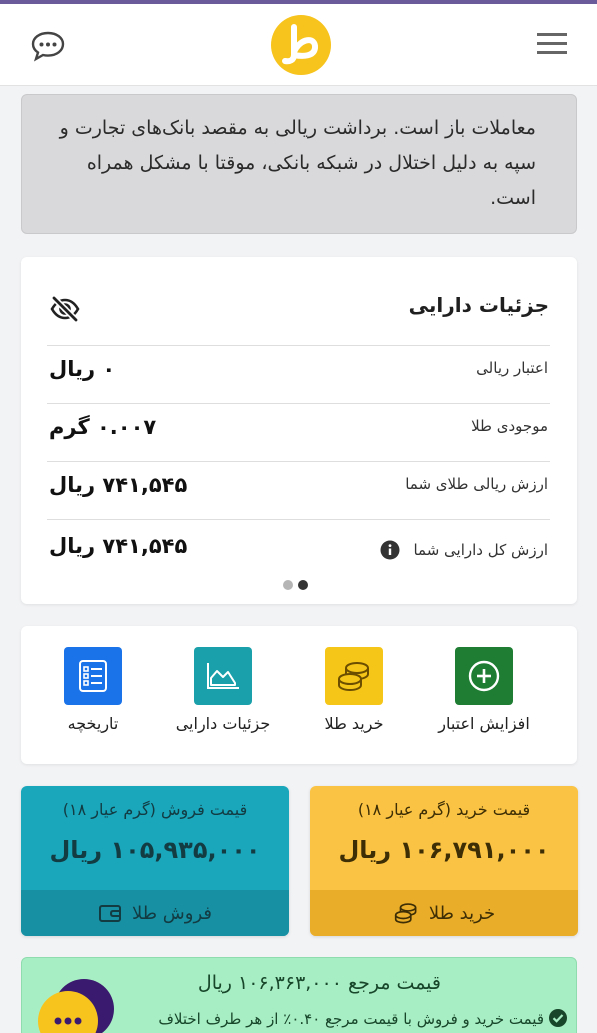 The height and width of the screenshot is (1033, 597). Describe the element at coordinates (298, 490) in the screenshot. I see `asset-row-gold-rial-value: ارزش ریالی طلای شما ۷۴۱,۵۴۵ ریال` at that location.